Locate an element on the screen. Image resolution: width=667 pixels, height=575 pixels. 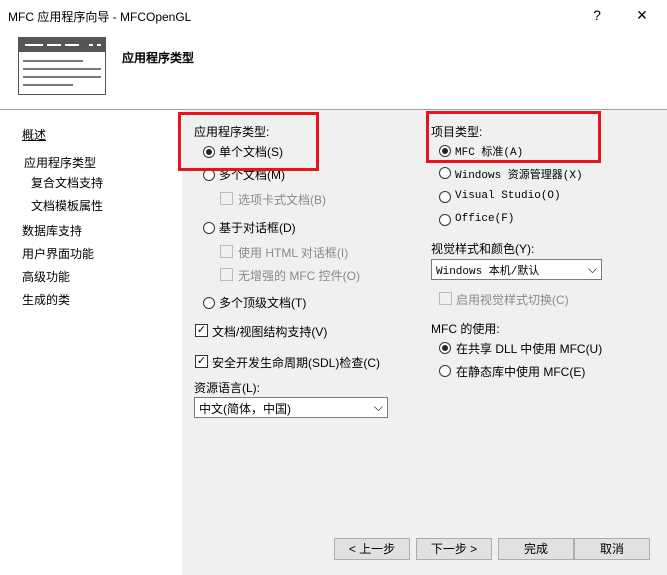
next-button: 下一步 > is located at coordinates (454, 549).